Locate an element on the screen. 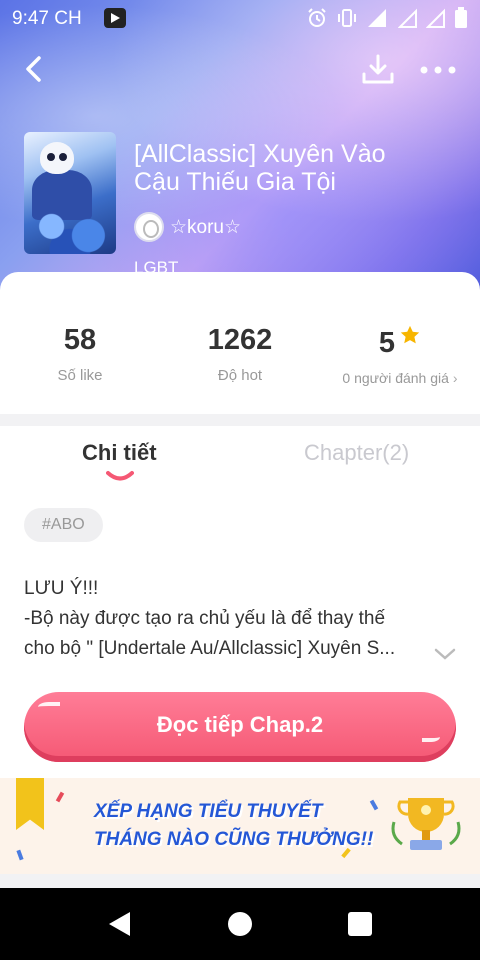 The width and height of the screenshot is (480, 960). bookmark-ribbon-icon is located at coordinates (30, 804).